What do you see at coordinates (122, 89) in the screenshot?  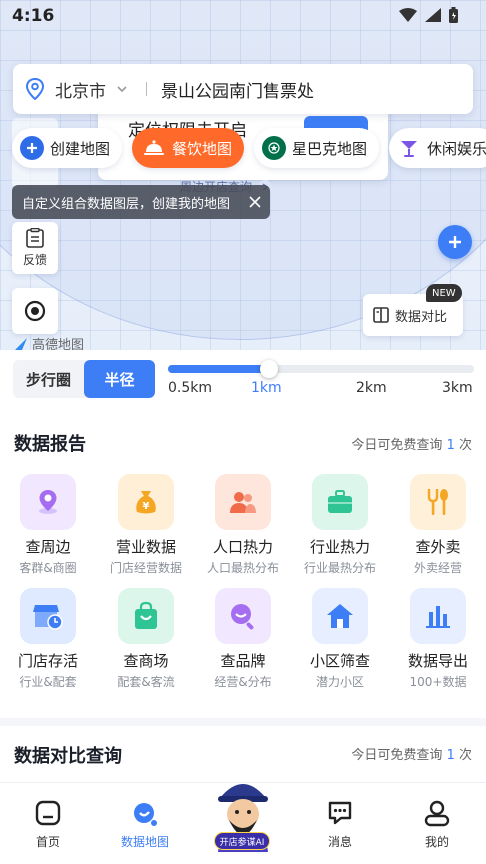 I see `chevron-down-icon` at bounding box center [122, 89].